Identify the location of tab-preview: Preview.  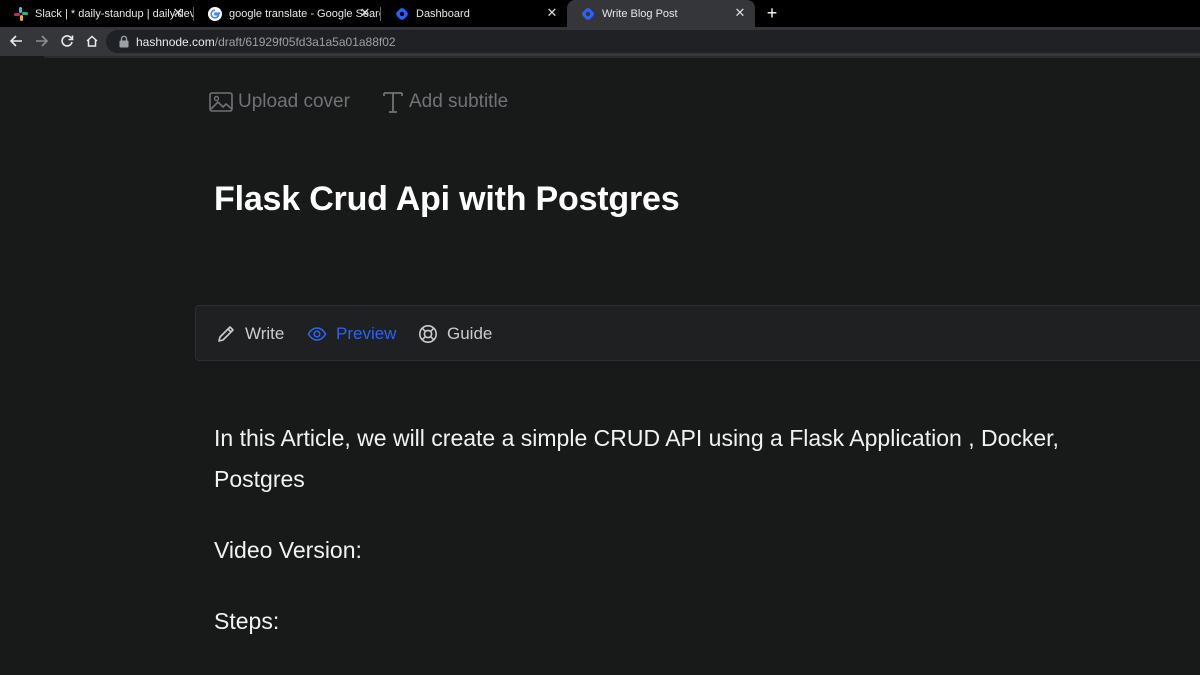
(351, 334).